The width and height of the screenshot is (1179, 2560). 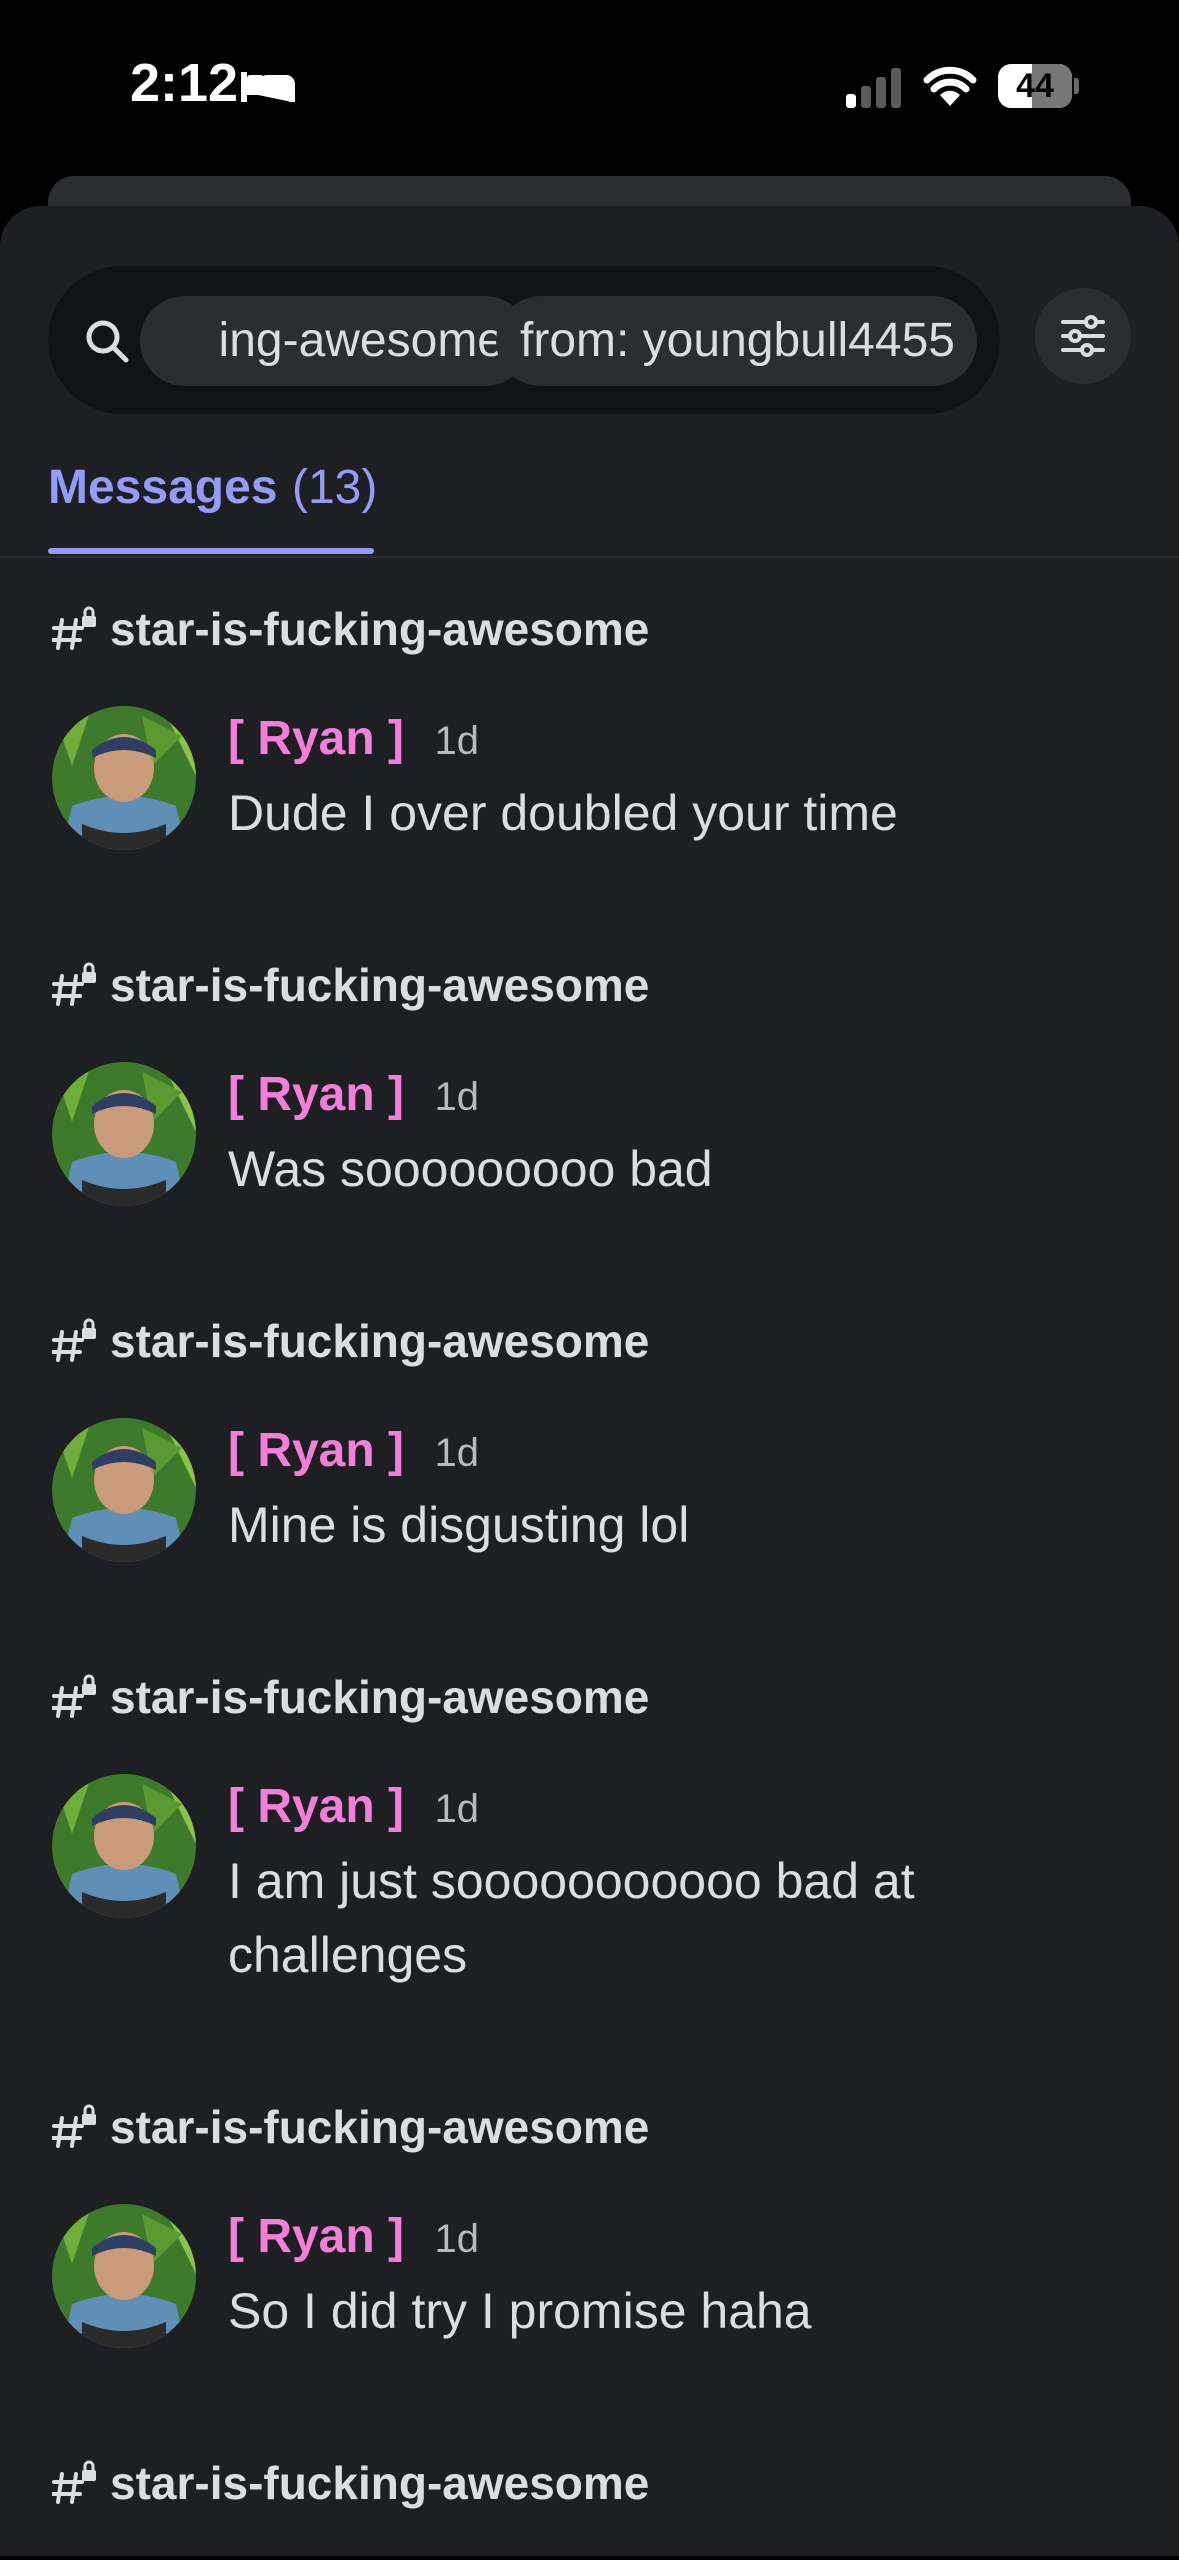 I want to click on battery-indicator: 44, so click(x=1038, y=86).